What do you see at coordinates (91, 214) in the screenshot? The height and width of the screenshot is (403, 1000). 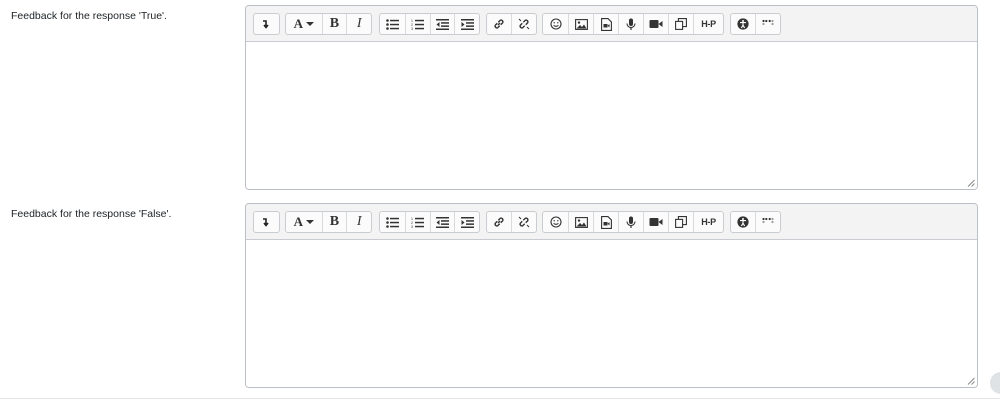 I see `feedback-false-label: Feedback for the response 'False'.` at bounding box center [91, 214].